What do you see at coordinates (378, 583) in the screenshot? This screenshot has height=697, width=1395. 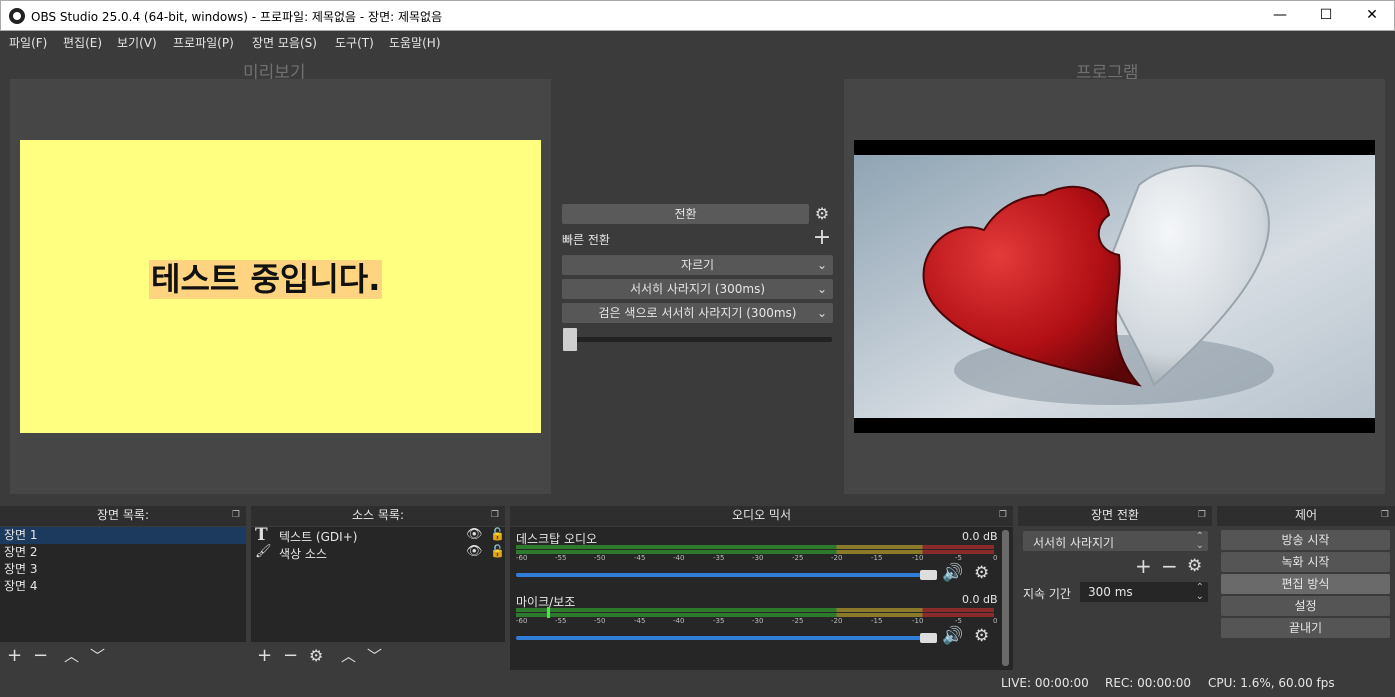 I see `sources-list: T 텍스트 (GDI+) 👁 🔓 🖌 색상 소스 👁 🔓` at bounding box center [378, 583].